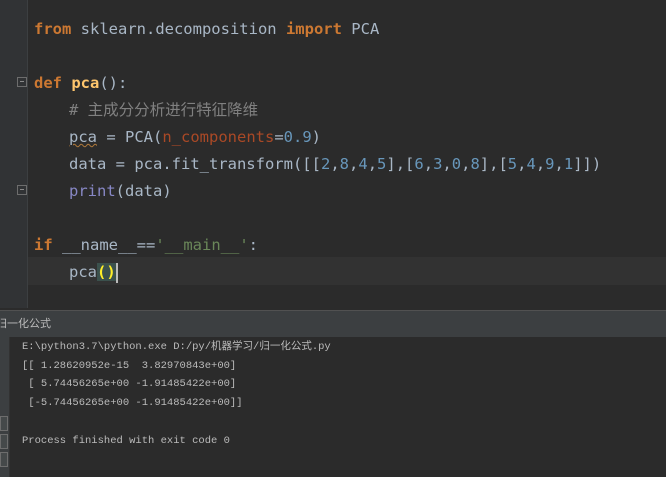  What do you see at coordinates (132, 403) in the screenshot?
I see `console-output-line: [-5.74456265e+00 -1.91485422e+00]]` at bounding box center [132, 403].